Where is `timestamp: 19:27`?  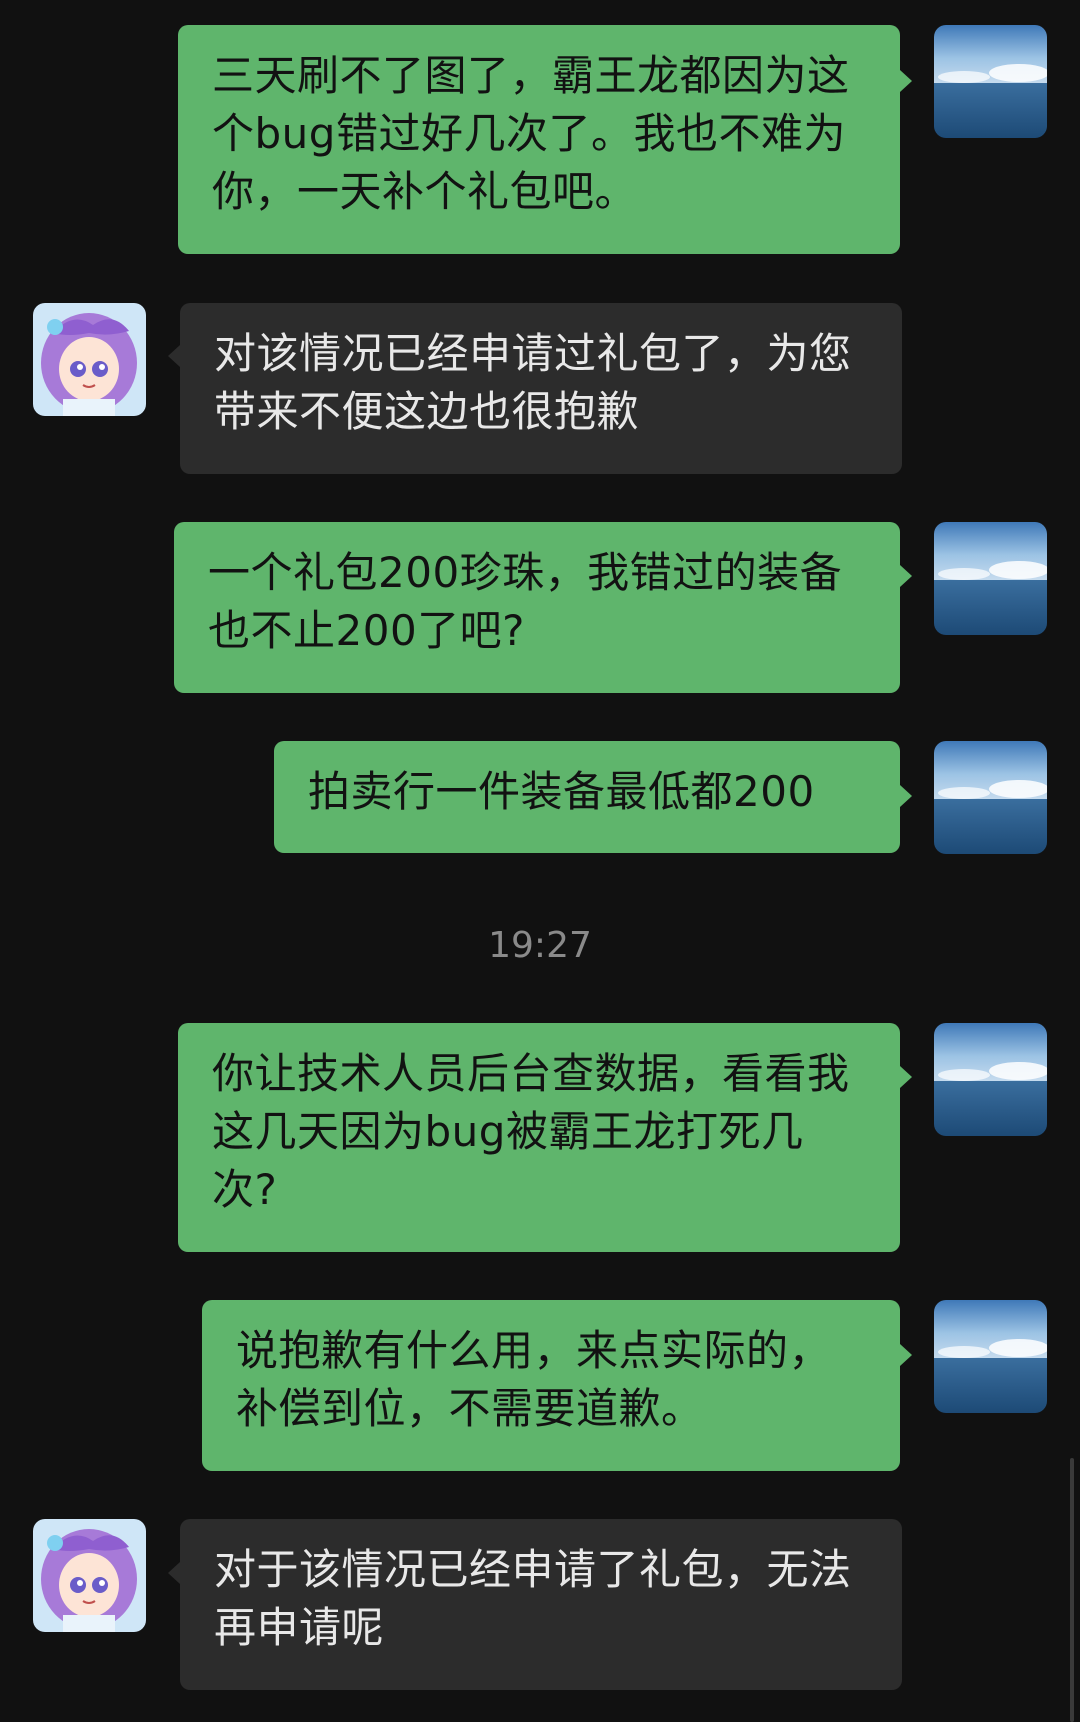 timestamp: 19:27 is located at coordinates (540, 945).